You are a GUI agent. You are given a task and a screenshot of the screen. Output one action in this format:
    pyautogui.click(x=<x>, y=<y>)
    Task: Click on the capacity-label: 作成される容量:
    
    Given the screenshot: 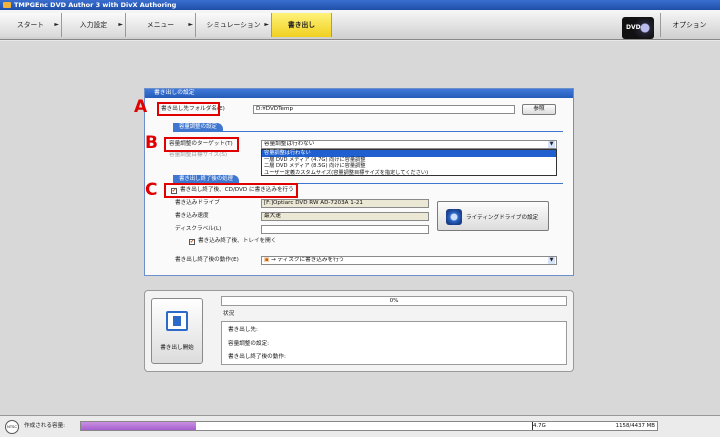 What is the action you would take?
    pyautogui.click(x=45, y=426)
    